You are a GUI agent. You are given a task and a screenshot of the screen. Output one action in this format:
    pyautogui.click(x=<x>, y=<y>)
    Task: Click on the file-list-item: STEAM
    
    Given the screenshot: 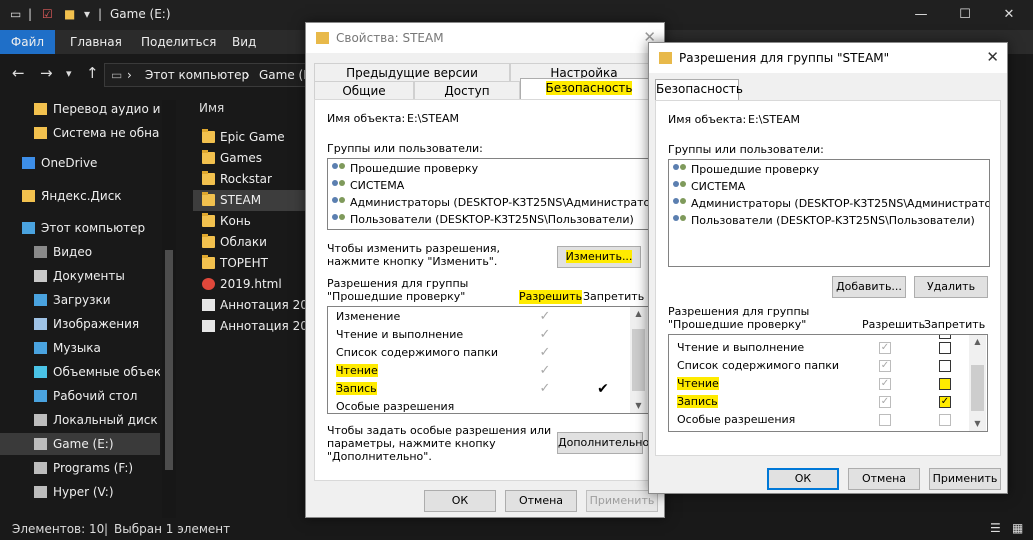 What is the action you would take?
    pyautogui.click(x=249, y=200)
    